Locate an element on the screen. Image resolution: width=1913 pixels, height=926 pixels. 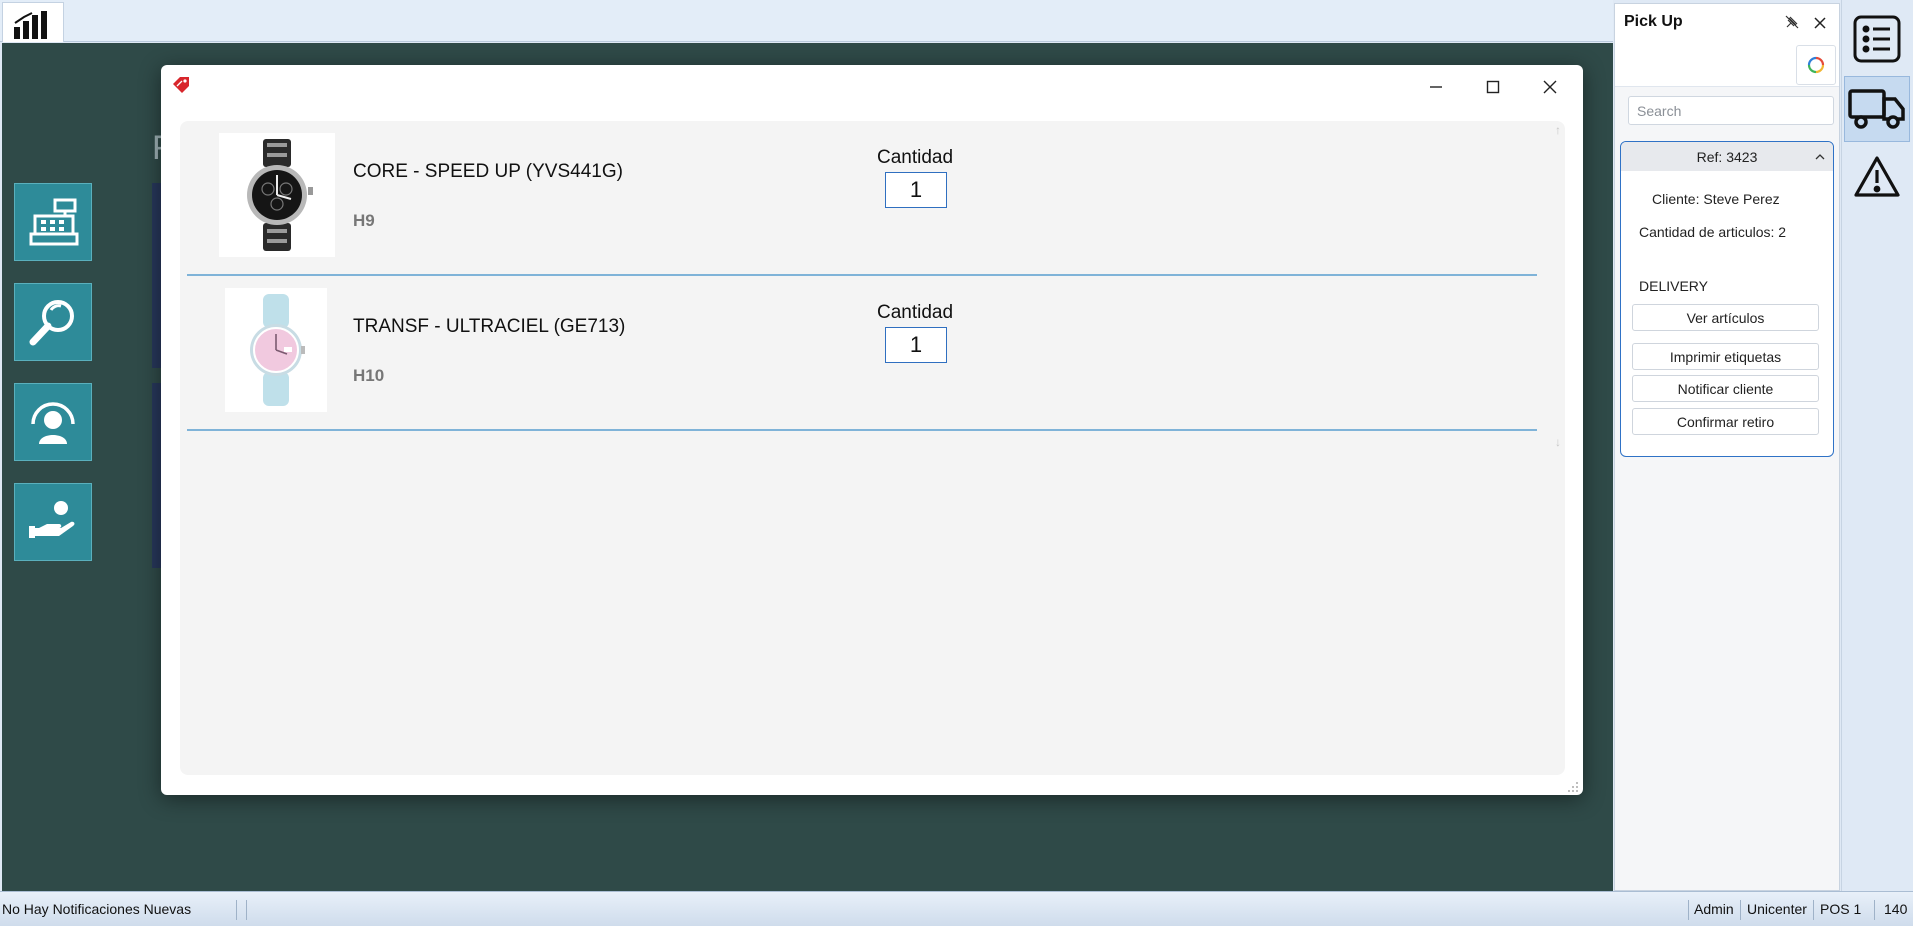
close-panel-button is located at coordinates (1820, 23).